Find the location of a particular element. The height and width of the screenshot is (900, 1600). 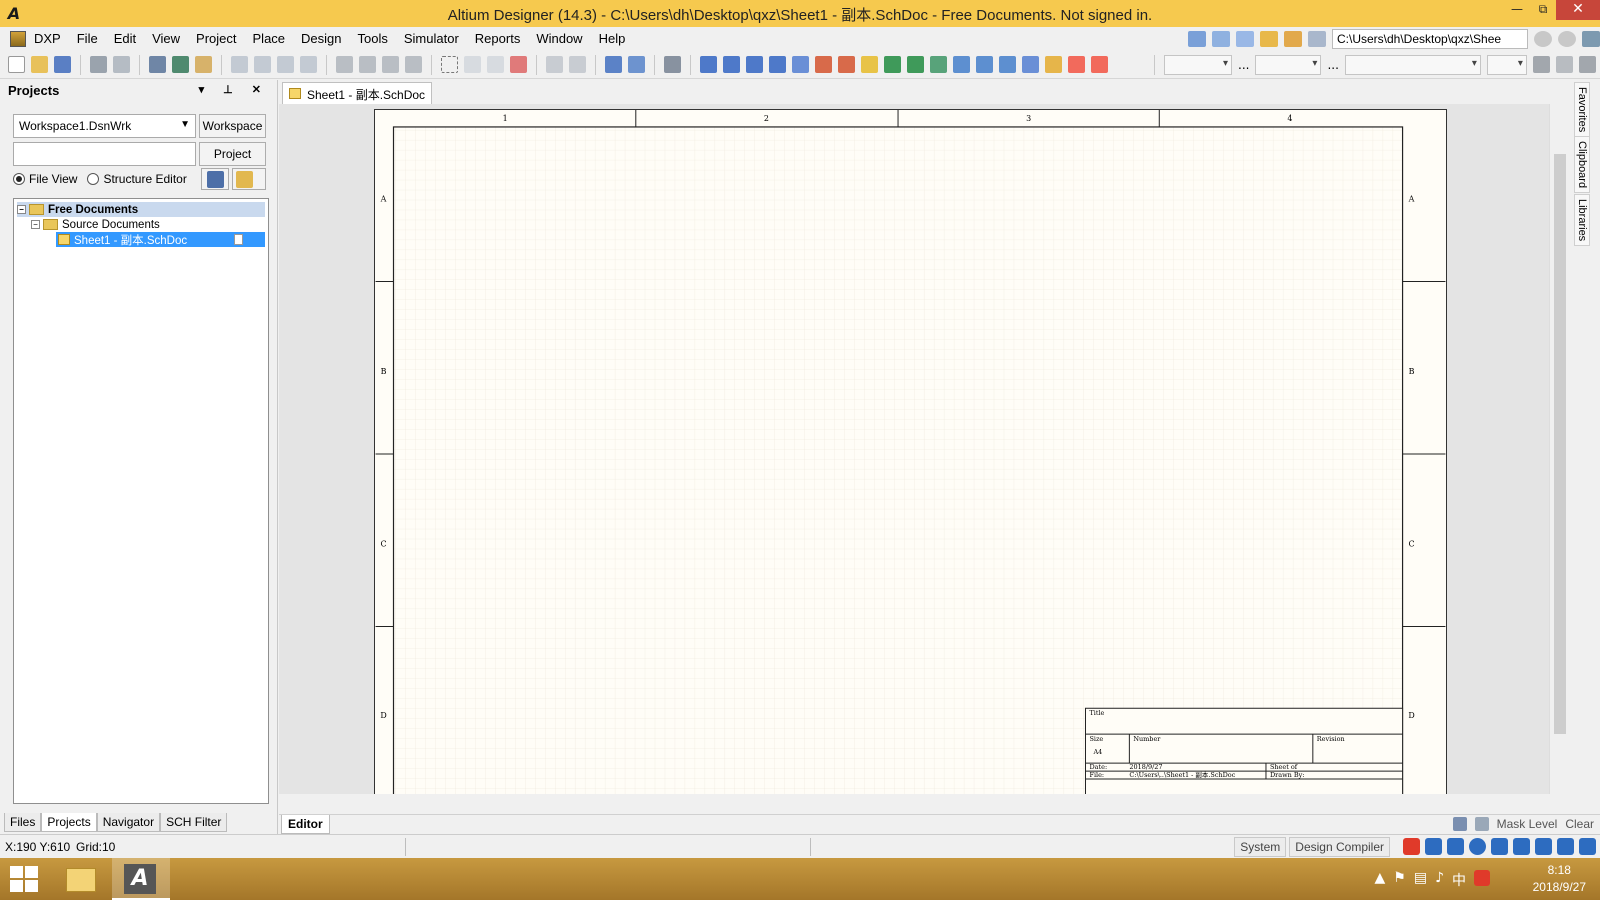

scroll-thumb is located at coordinates (1560, 444).